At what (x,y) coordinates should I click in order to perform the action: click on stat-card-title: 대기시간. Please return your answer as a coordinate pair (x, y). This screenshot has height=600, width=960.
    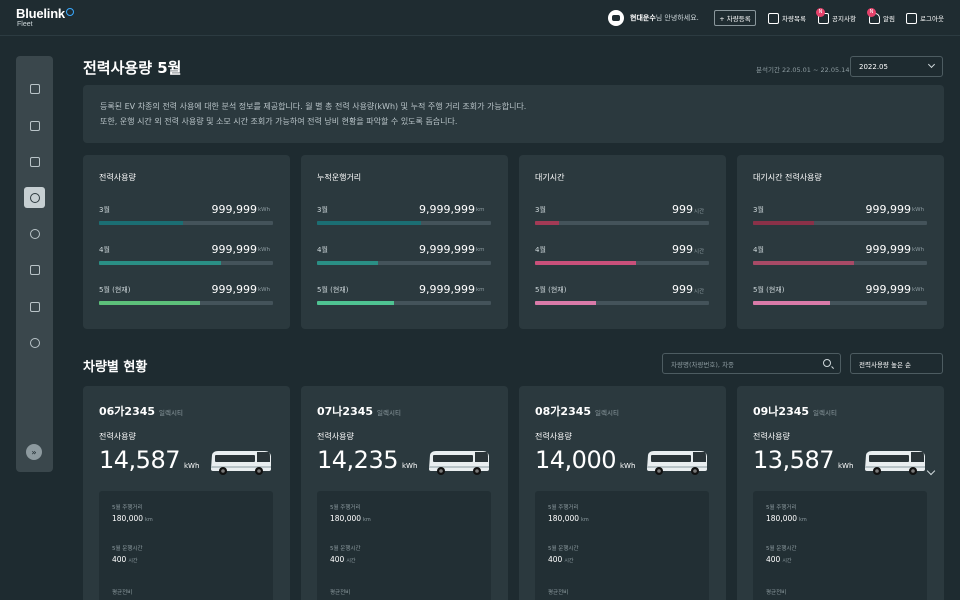
    Looking at the image, I should click on (550, 177).